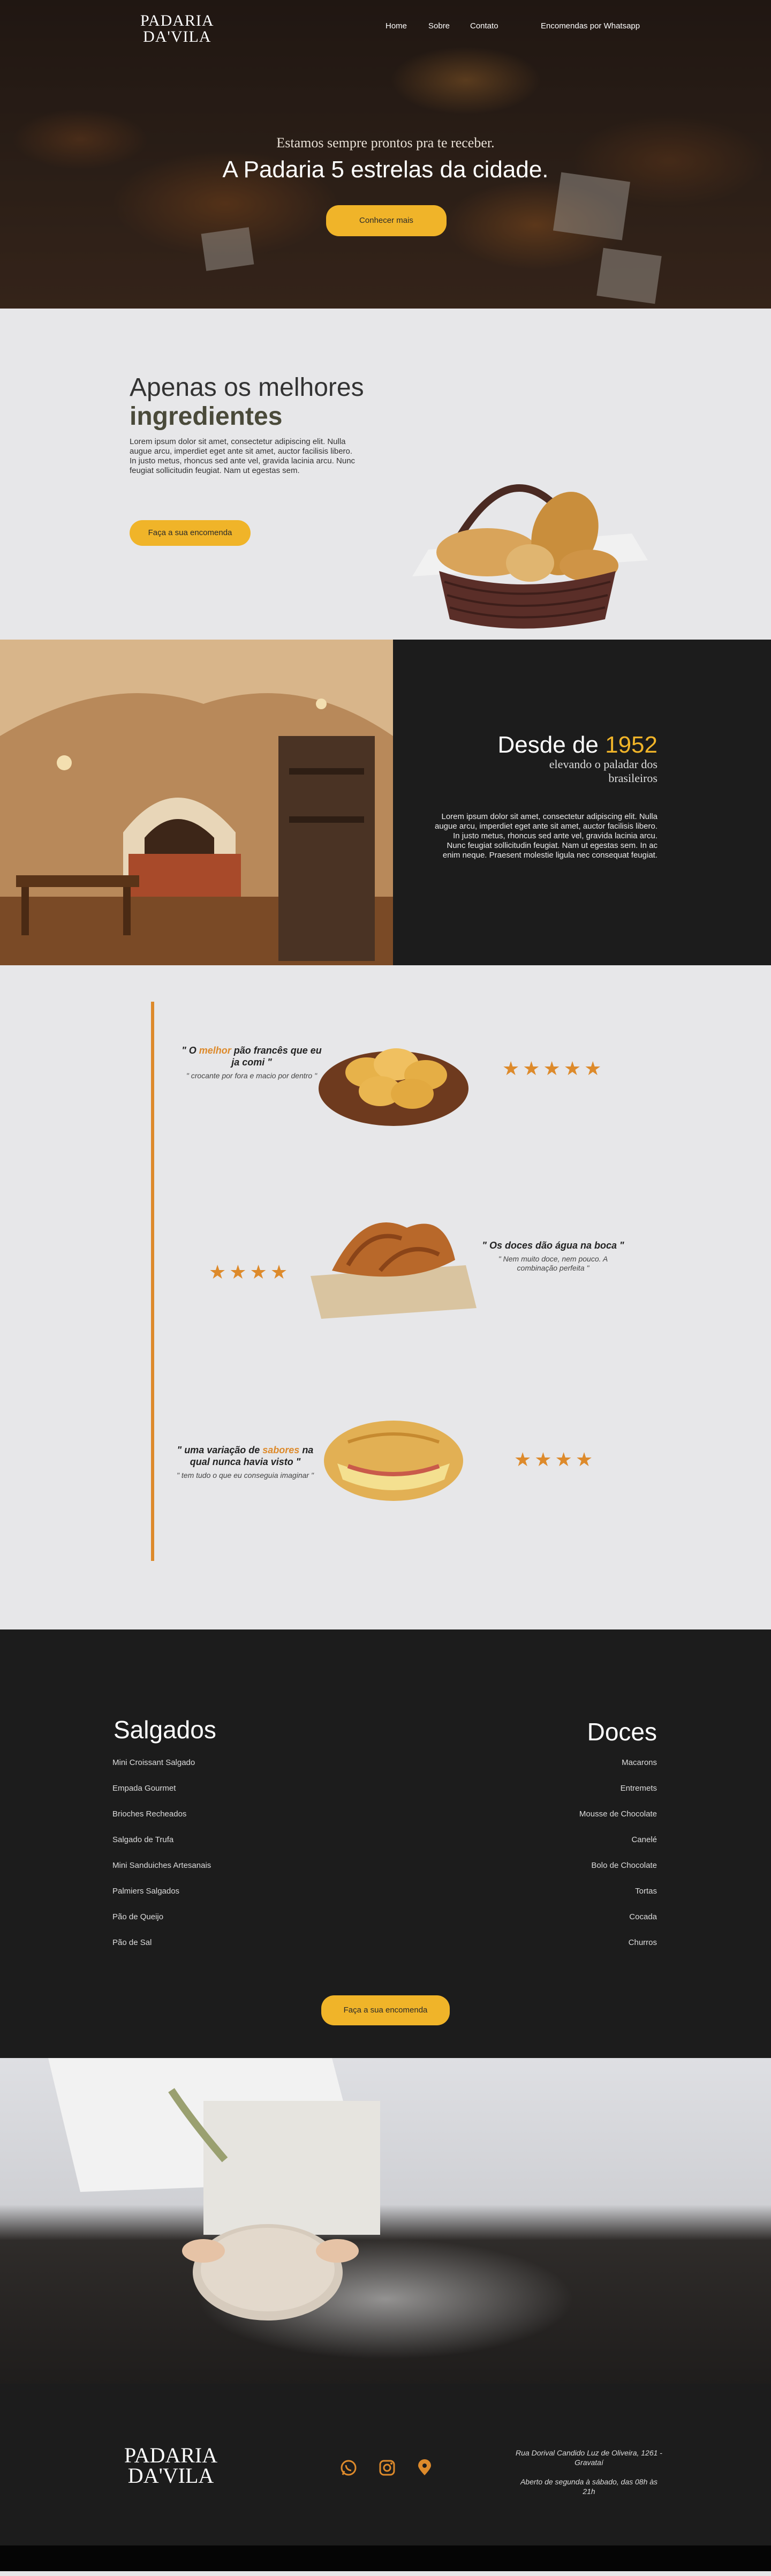 The image size is (771, 2576). What do you see at coordinates (385, 2010) in the screenshot?
I see `menu-order-button: Faça a sua encomenda` at bounding box center [385, 2010].